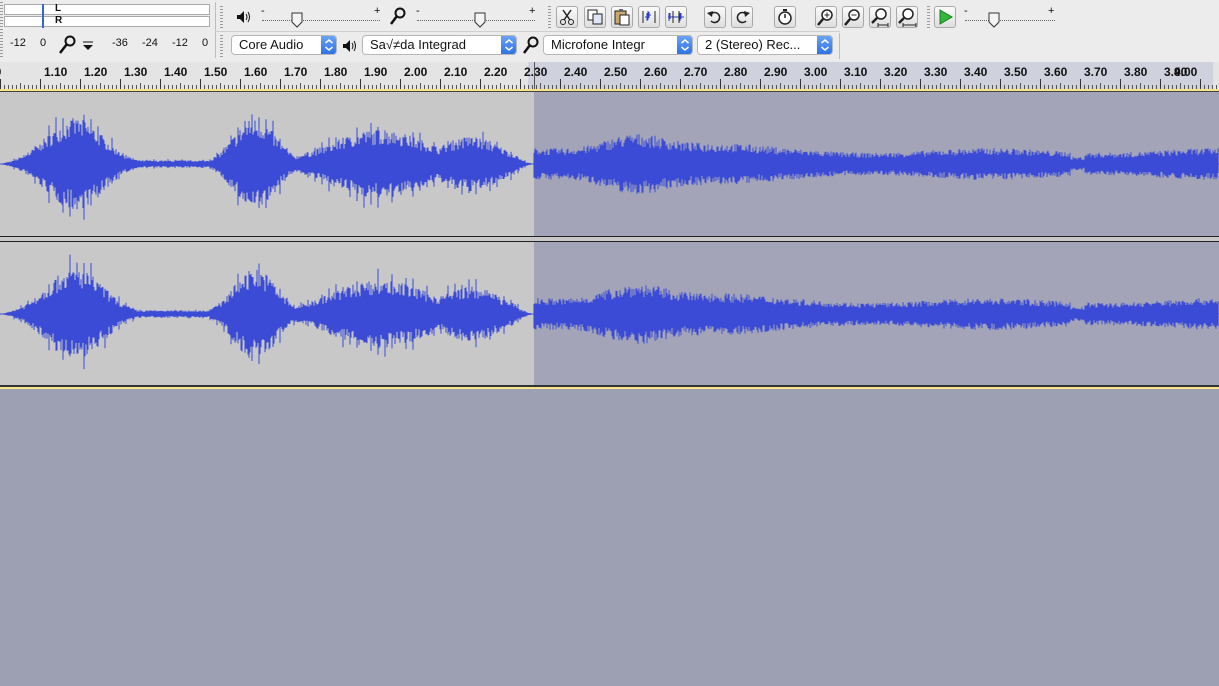 The width and height of the screenshot is (1219, 686). Describe the element at coordinates (616, 72) in the screenshot. I see `ruler-tick-label: 2.50` at that location.